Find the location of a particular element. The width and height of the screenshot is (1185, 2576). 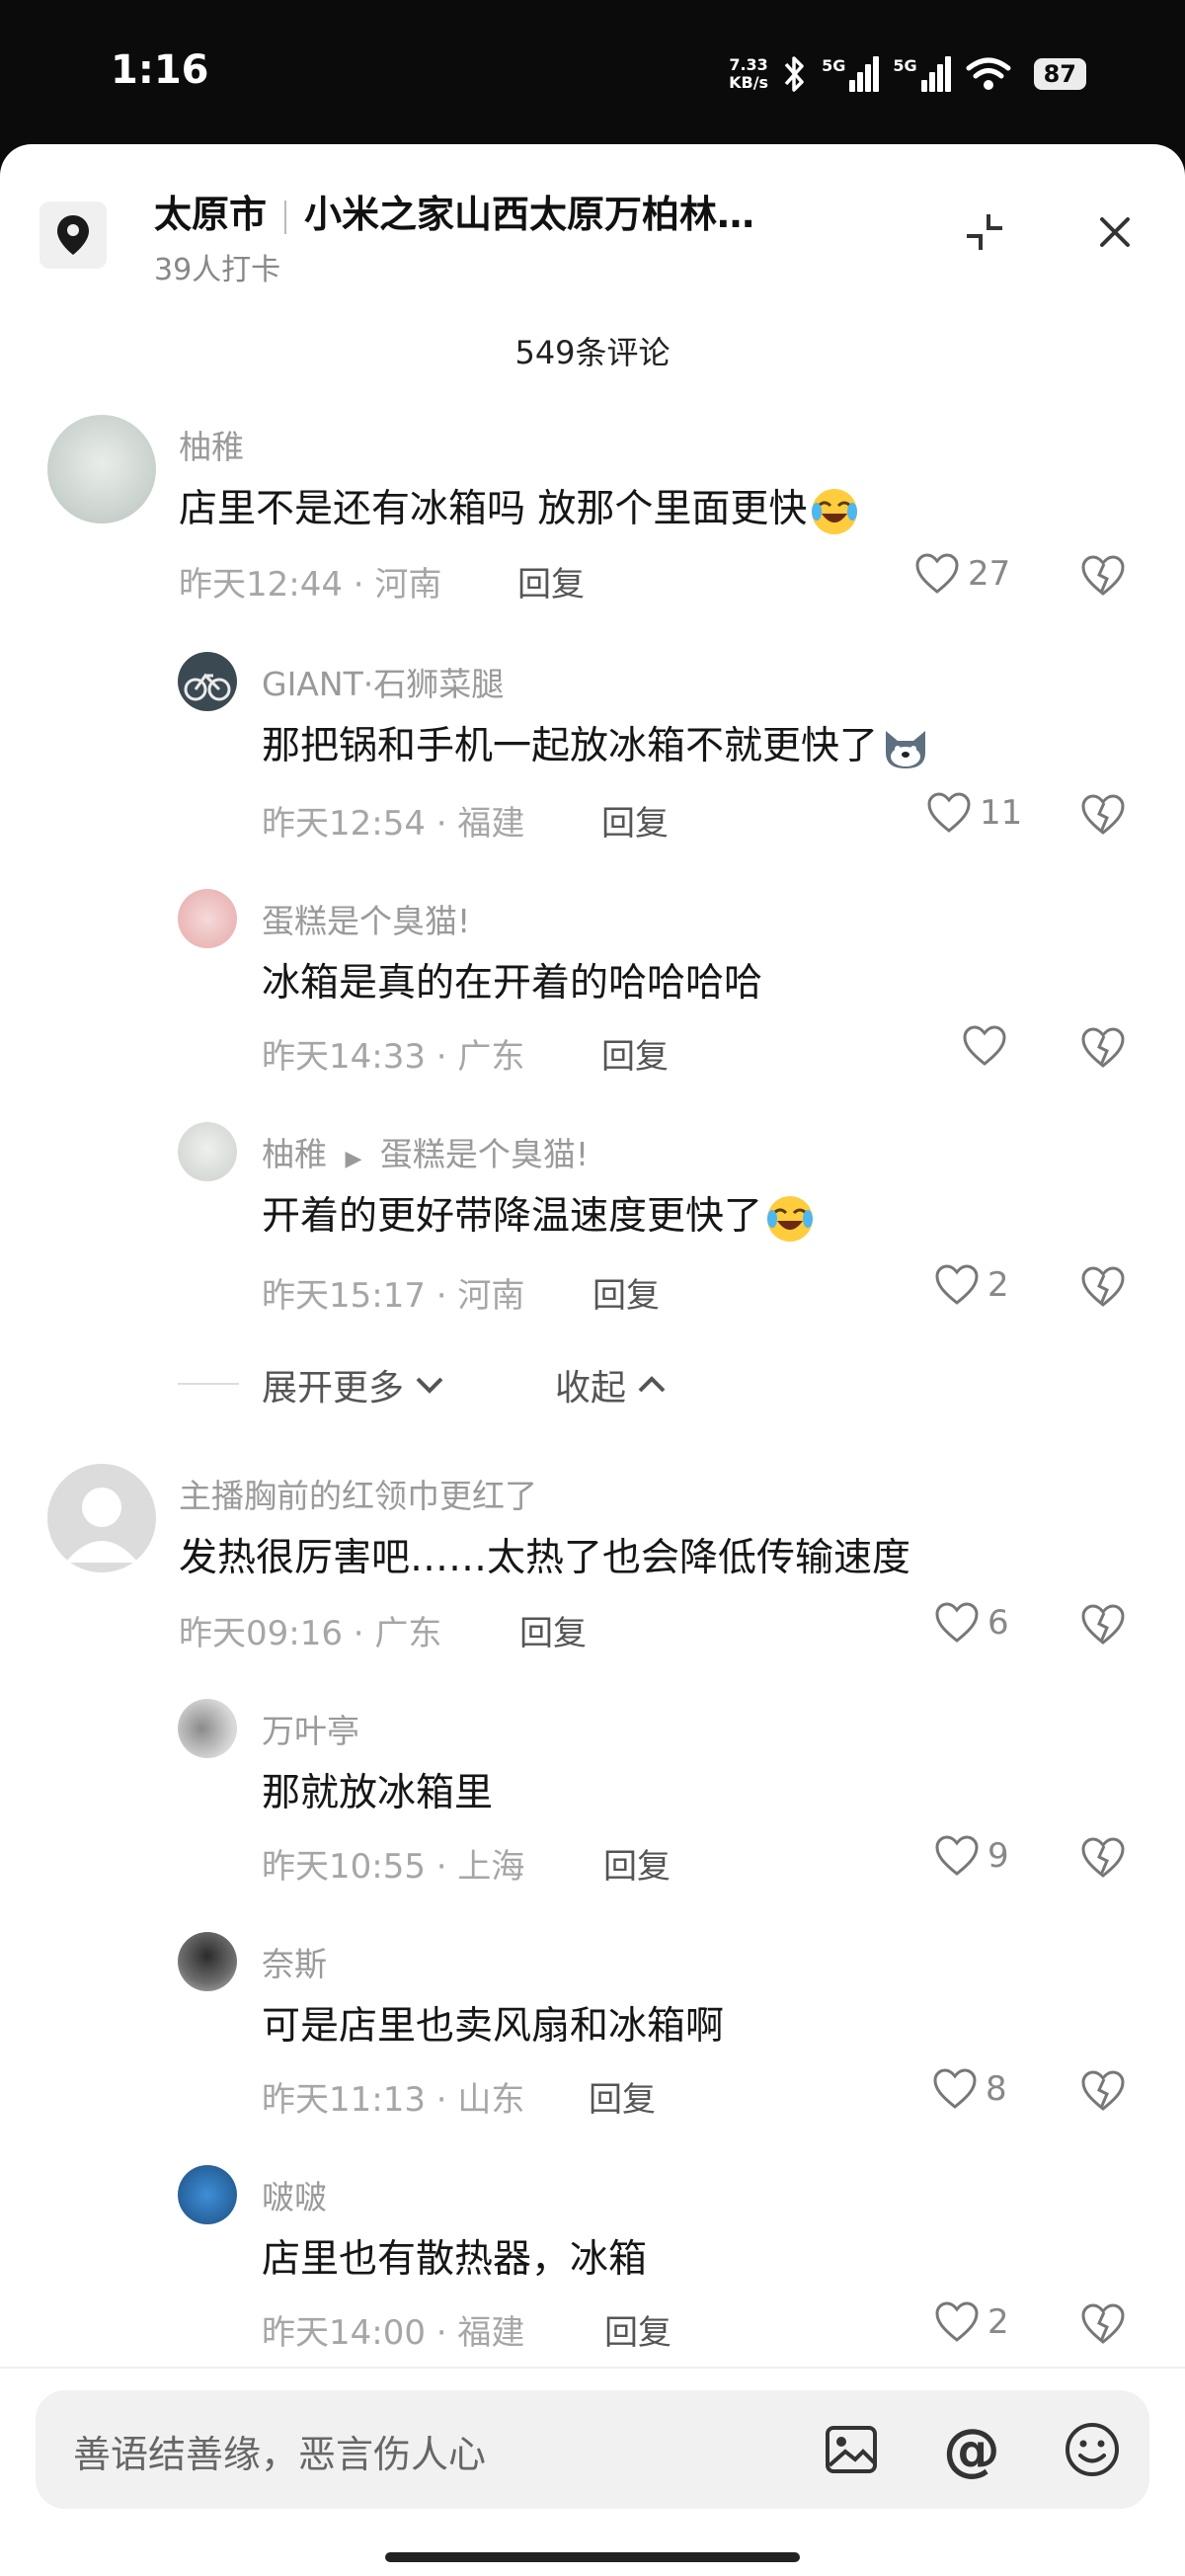

comment-username: 柚稚 ▶ 蛋糕是个臭猫! is located at coordinates (426, 1151).